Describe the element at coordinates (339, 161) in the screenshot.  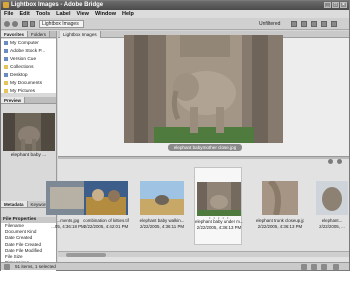
I see `next-icon` at that location.